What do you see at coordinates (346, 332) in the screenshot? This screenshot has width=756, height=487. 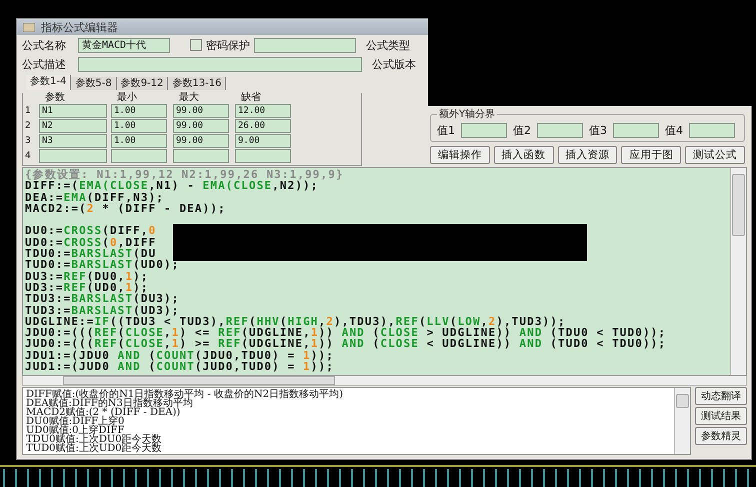 I see `code-line: JDU0:=(((REF(CLOSE,1) <= REF(UDGLINE,1)) AND (CLOSE > UDGLINE)) AND (TDU0 < TUD0));` at bounding box center [346, 332].